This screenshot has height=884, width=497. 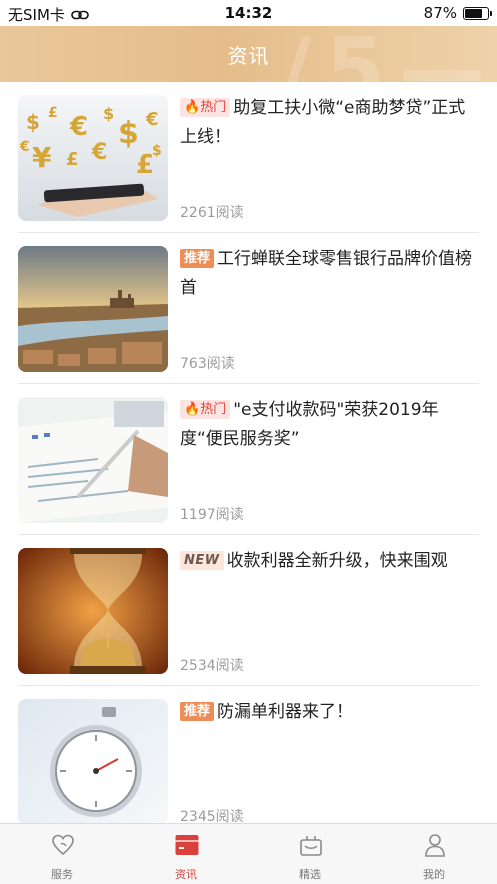 I want to click on read-count: 763阅读, so click(x=207, y=364).